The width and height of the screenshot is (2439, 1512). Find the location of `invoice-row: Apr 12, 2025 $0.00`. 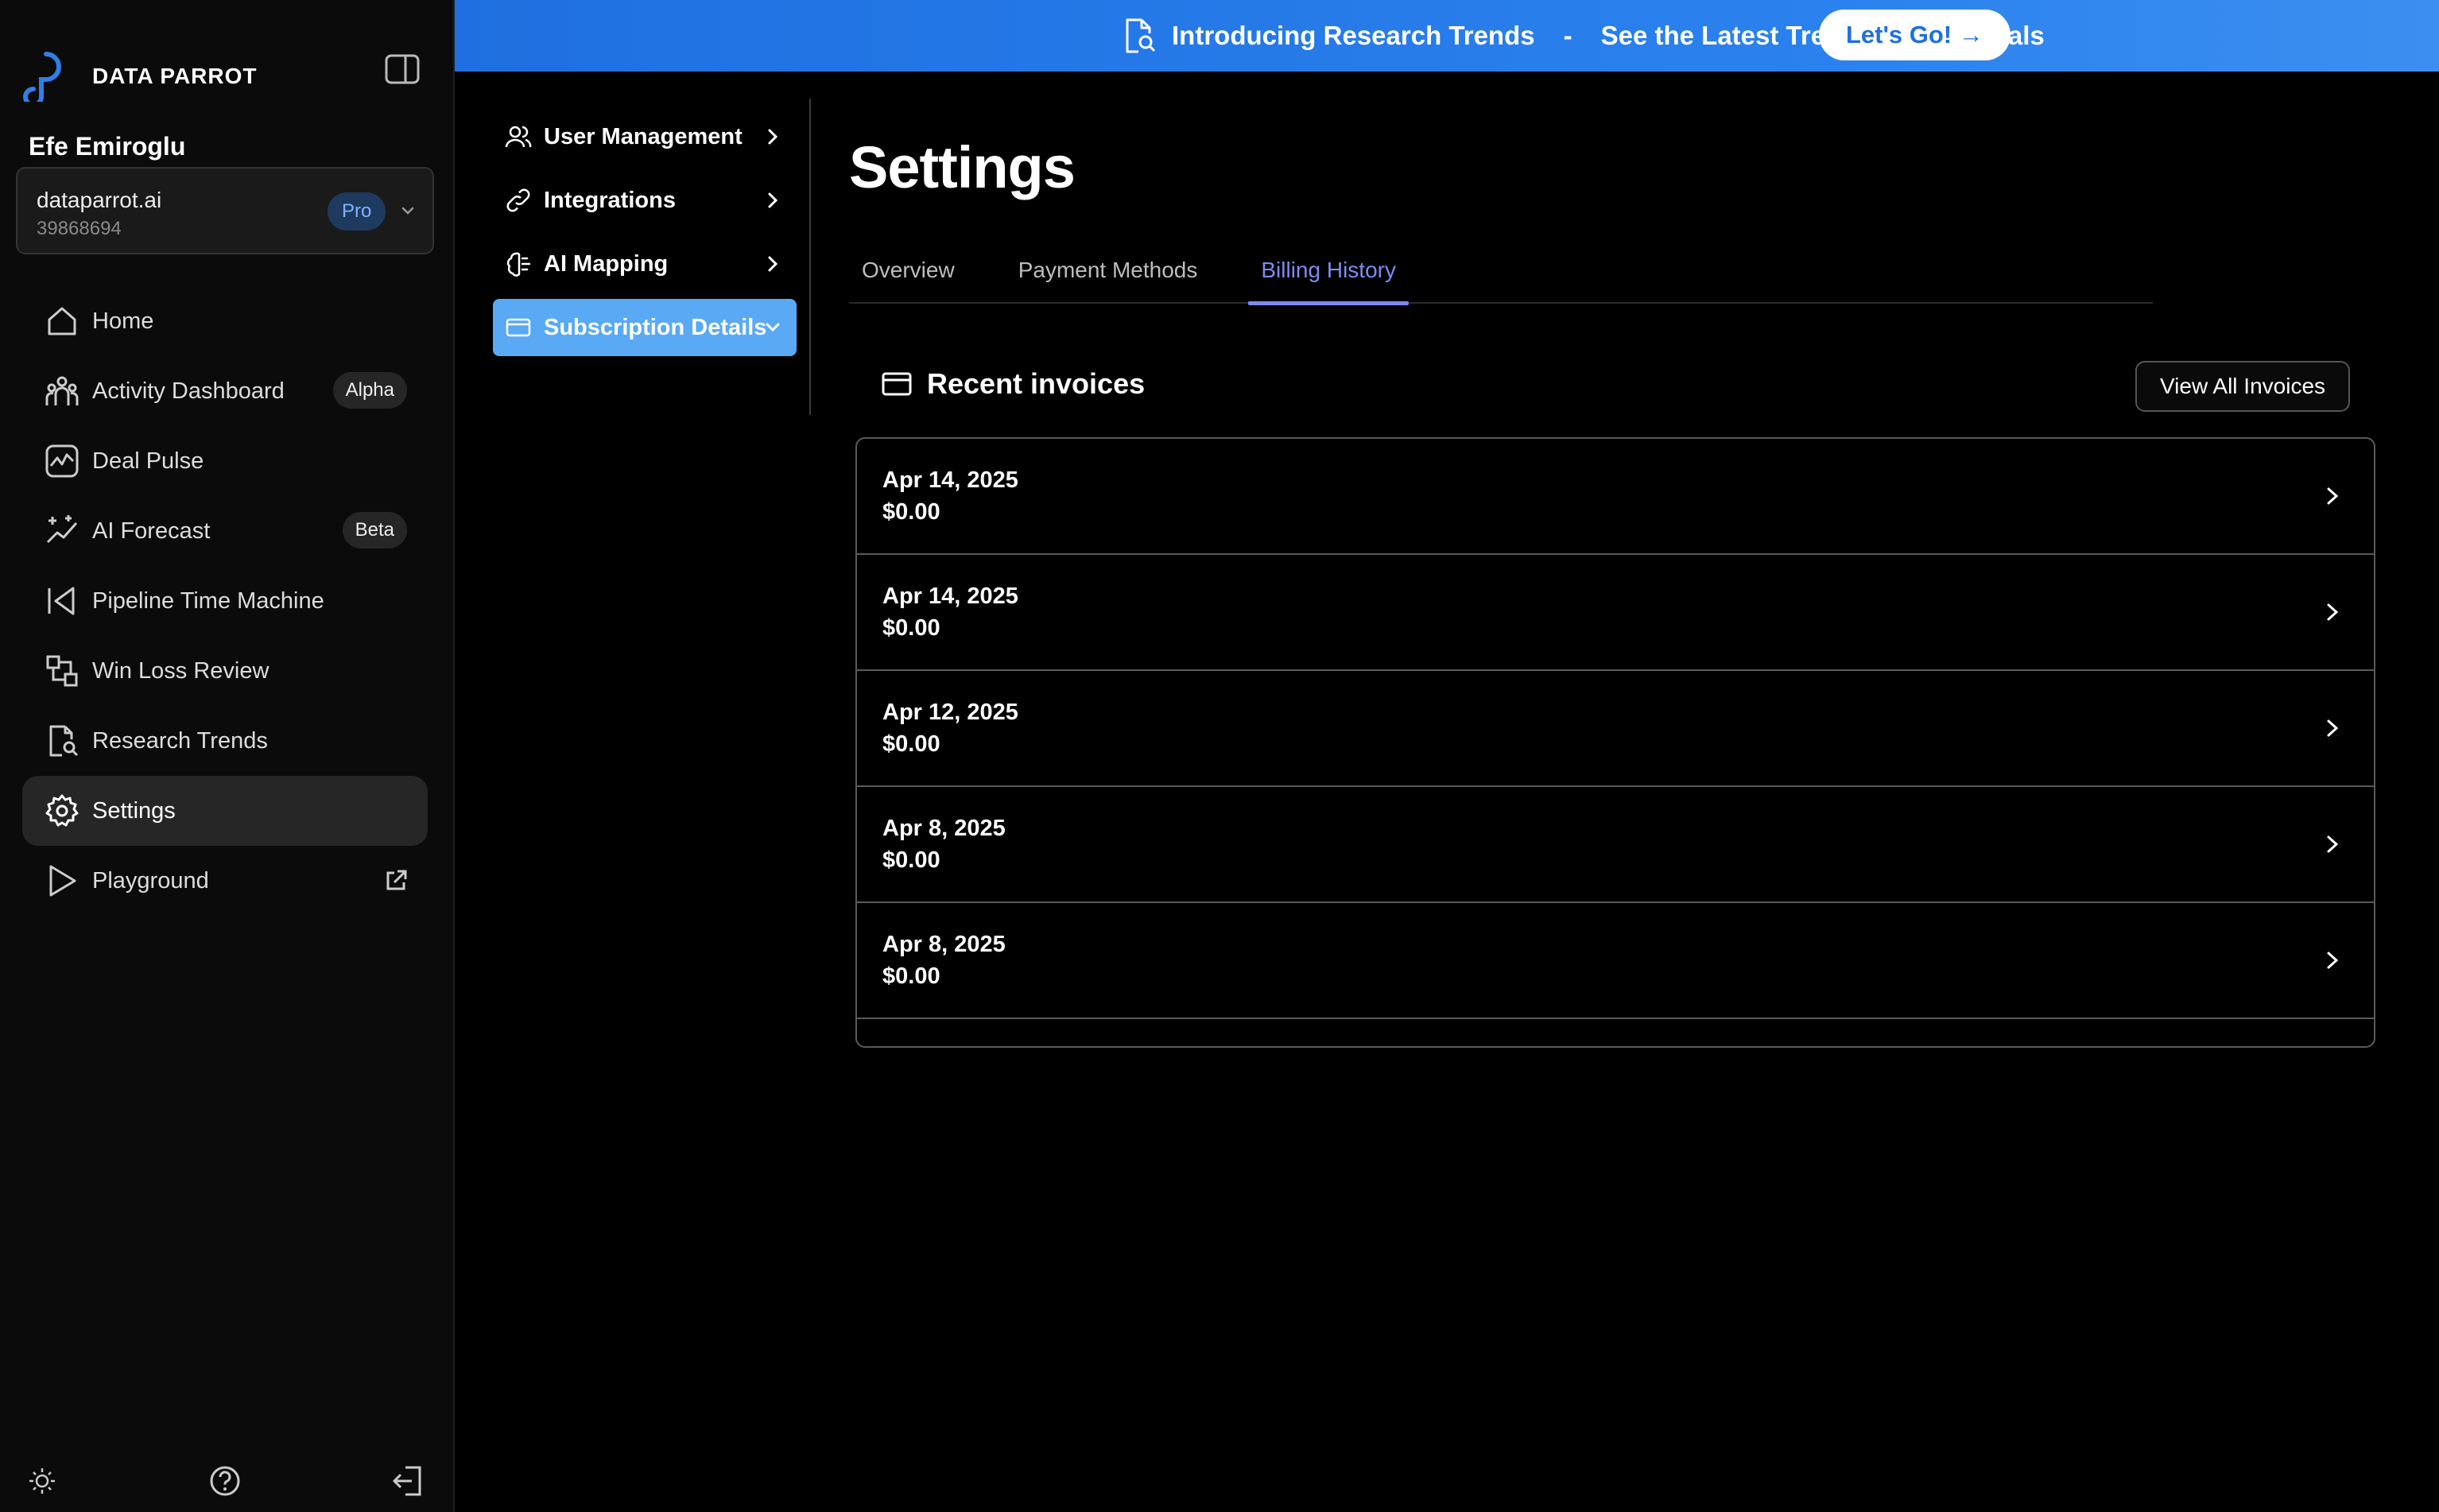

invoice-row: Apr 12, 2025 $0.00 is located at coordinates (1616, 729).